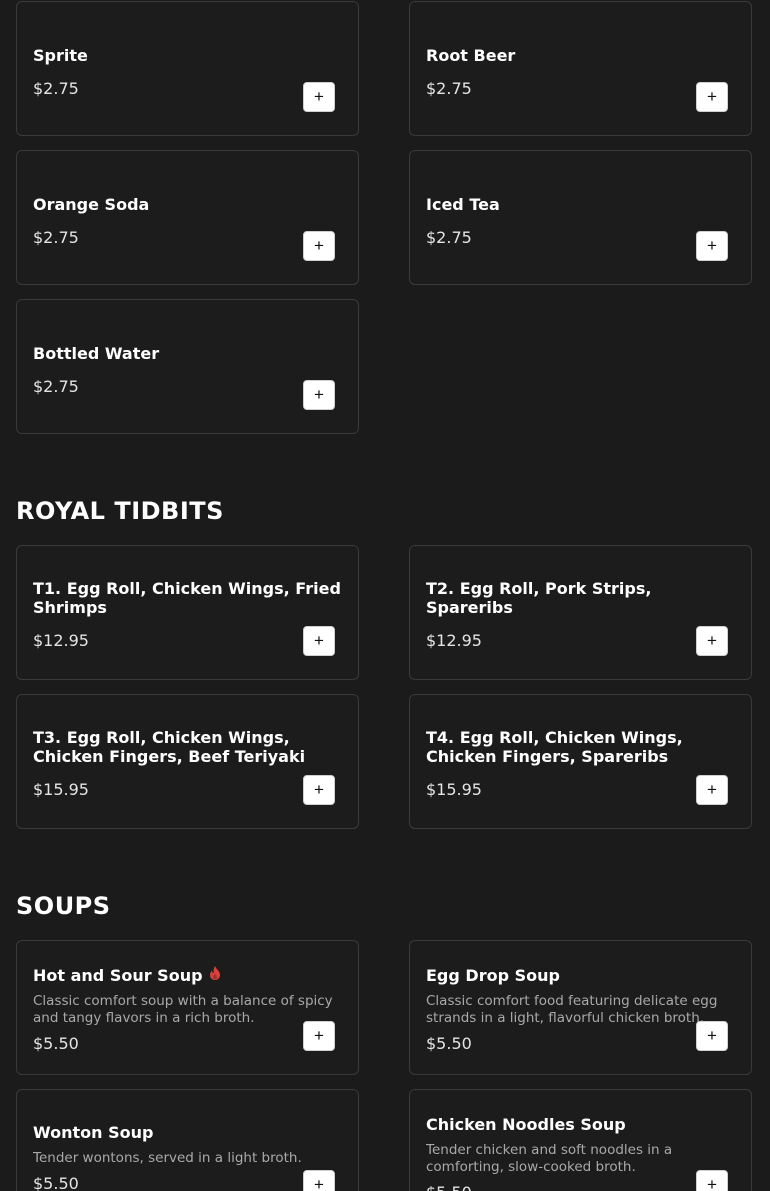 The width and height of the screenshot is (770, 1191). Describe the element at coordinates (580, 217) in the screenshot. I see `menu-item-card: Iced Tea $2.75 +` at that location.